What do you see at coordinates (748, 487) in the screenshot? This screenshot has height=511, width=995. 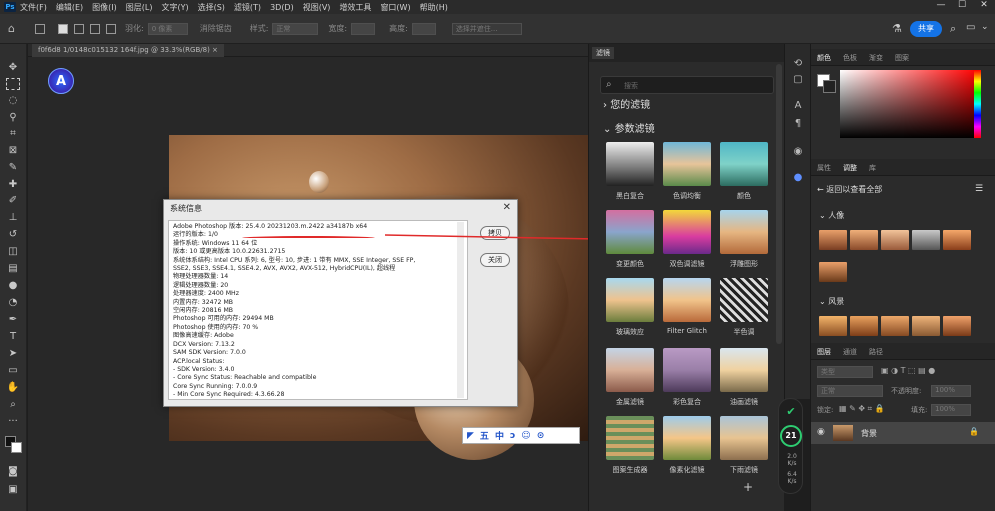 I see `add-filter-button: +` at bounding box center [748, 487].